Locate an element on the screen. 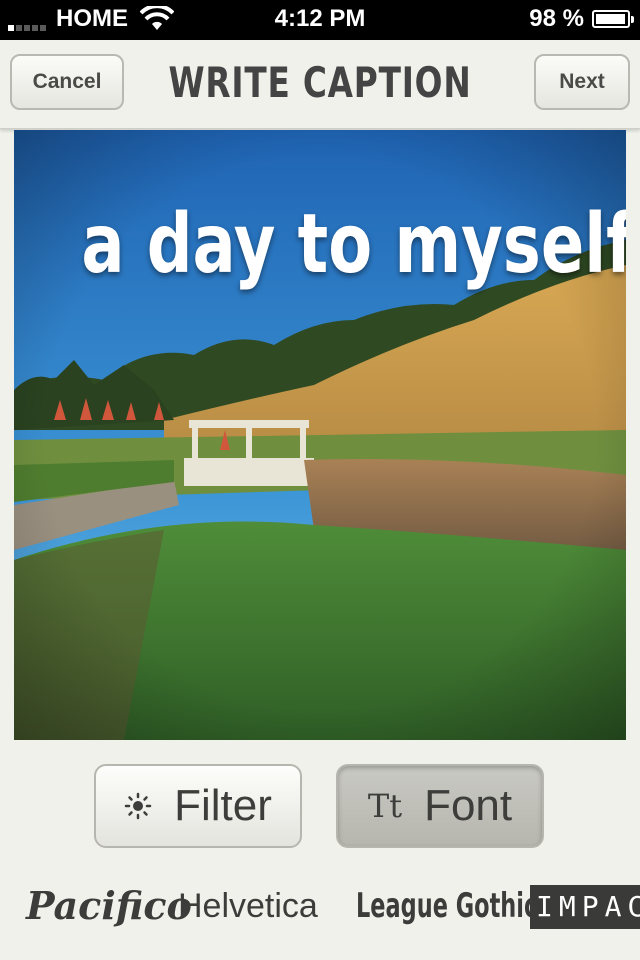 The height and width of the screenshot is (960, 640). status-bar: HOME 4:12 PM 98 % is located at coordinates (320, 20).